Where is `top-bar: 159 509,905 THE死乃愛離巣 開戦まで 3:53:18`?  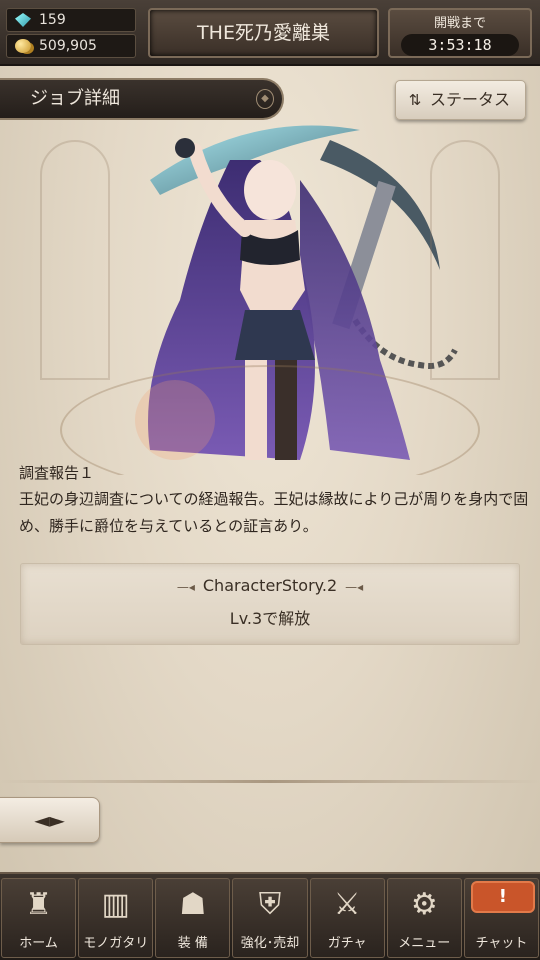
top-bar: 159 509,905 THE死乃愛離巣 開戦まで 3:53:18 is located at coordinates (270, 33).